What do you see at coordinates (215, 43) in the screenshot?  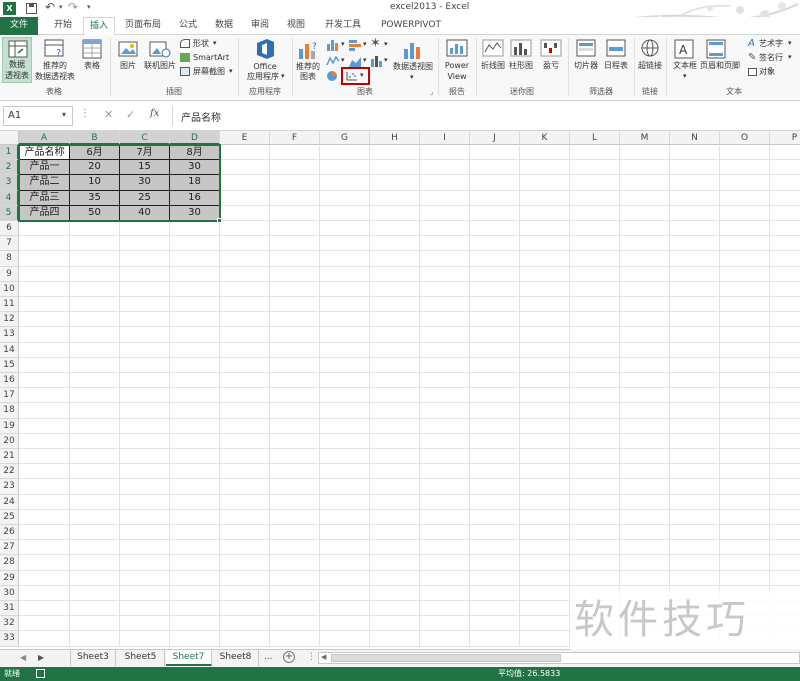 I see `shapes-dropdown-icon: ▾` at bounding box center [215, 43].